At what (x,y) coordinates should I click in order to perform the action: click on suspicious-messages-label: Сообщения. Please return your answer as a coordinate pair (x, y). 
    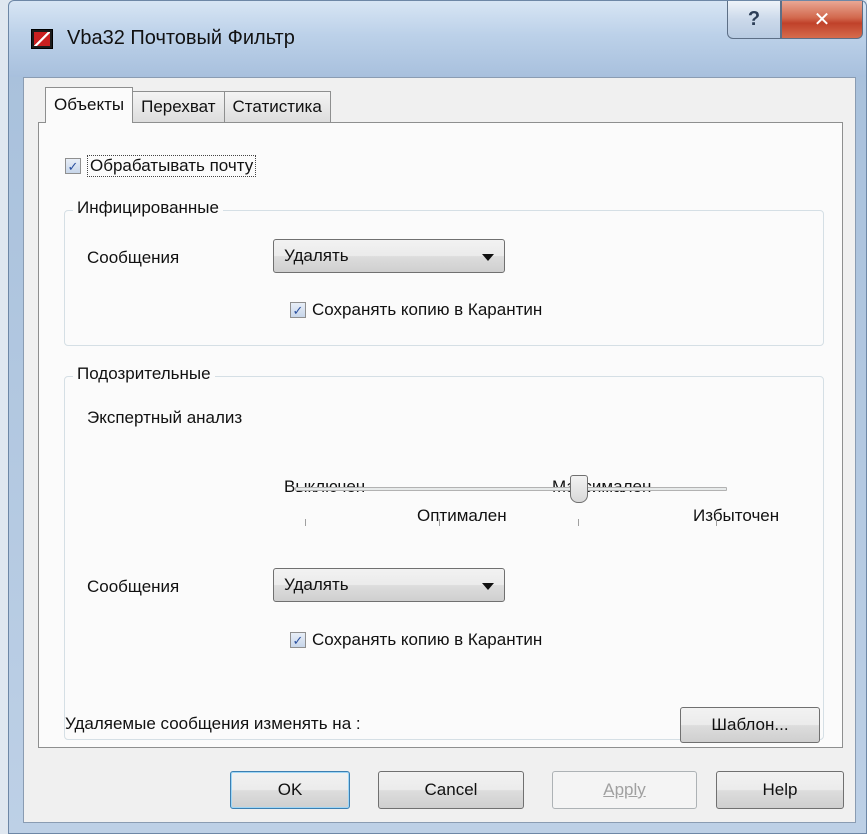
    Looking at the image, I should click on (133, 586).